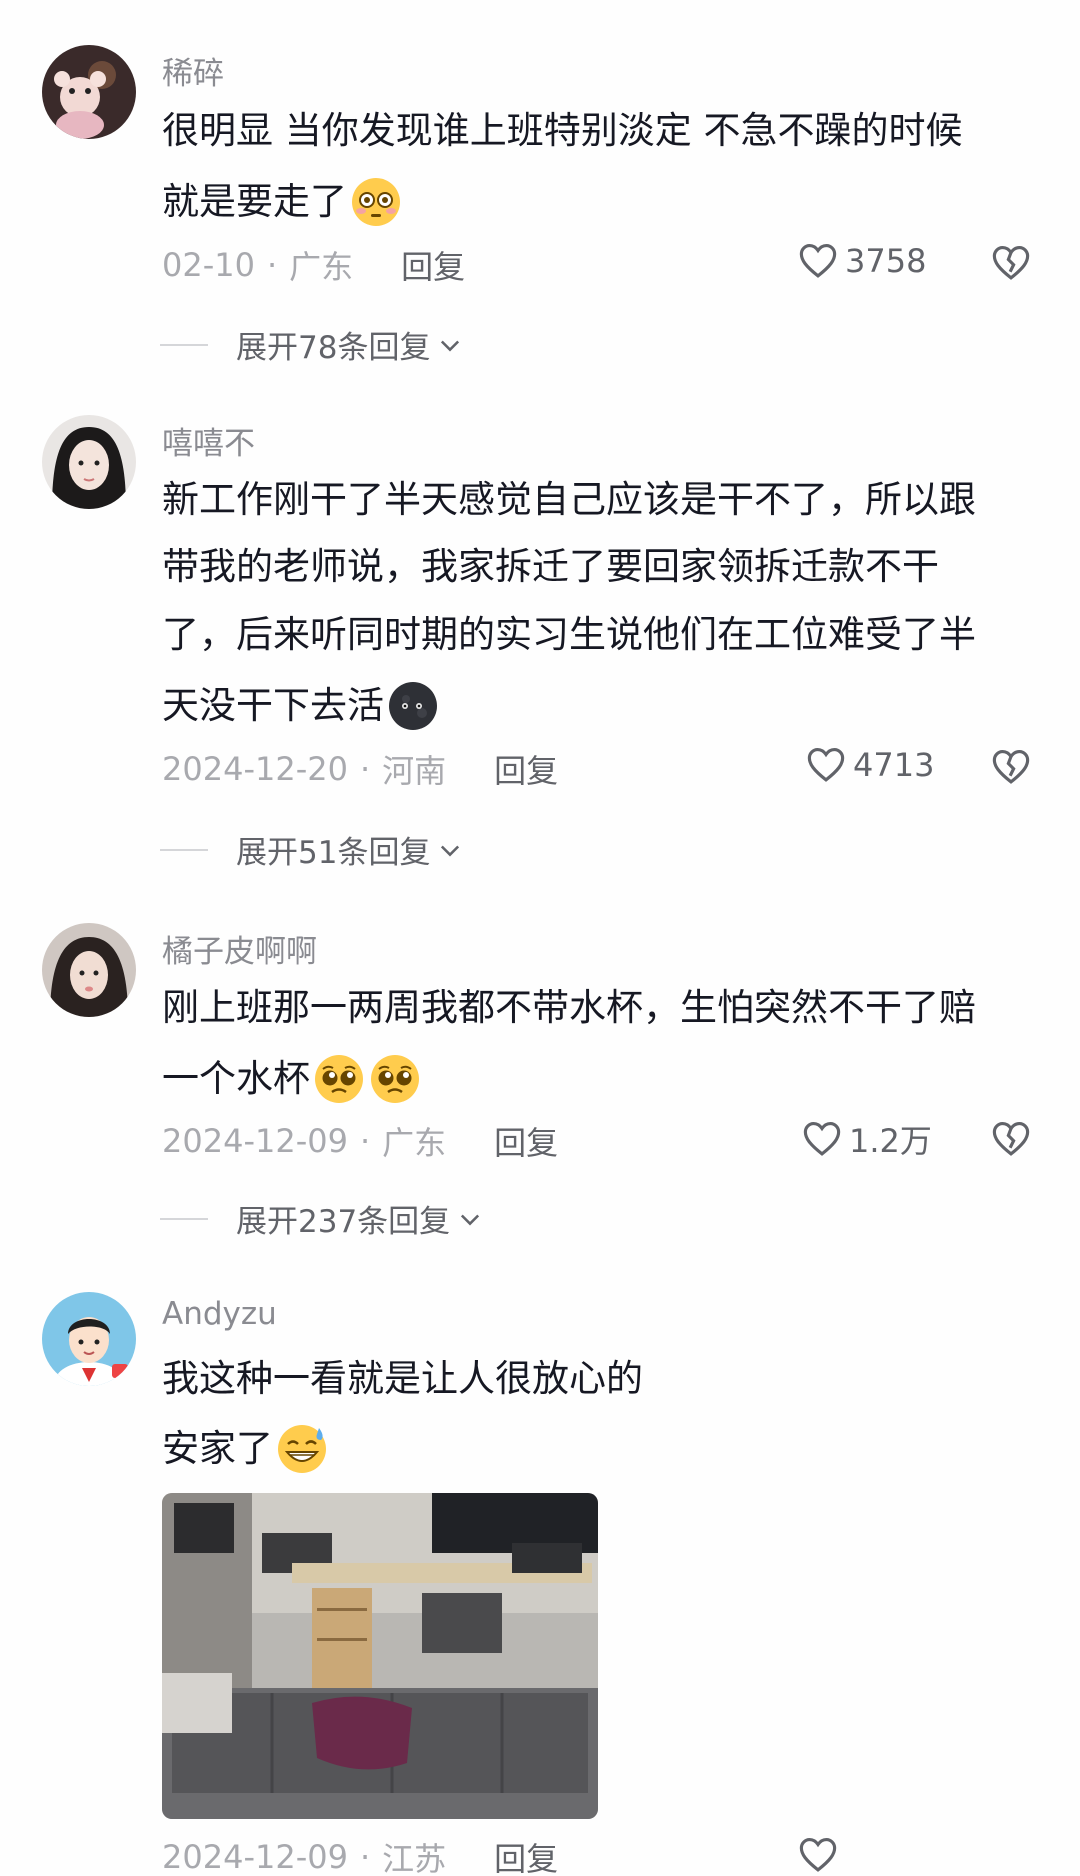  I want to click on like-button: 4713, so click(869, 765).